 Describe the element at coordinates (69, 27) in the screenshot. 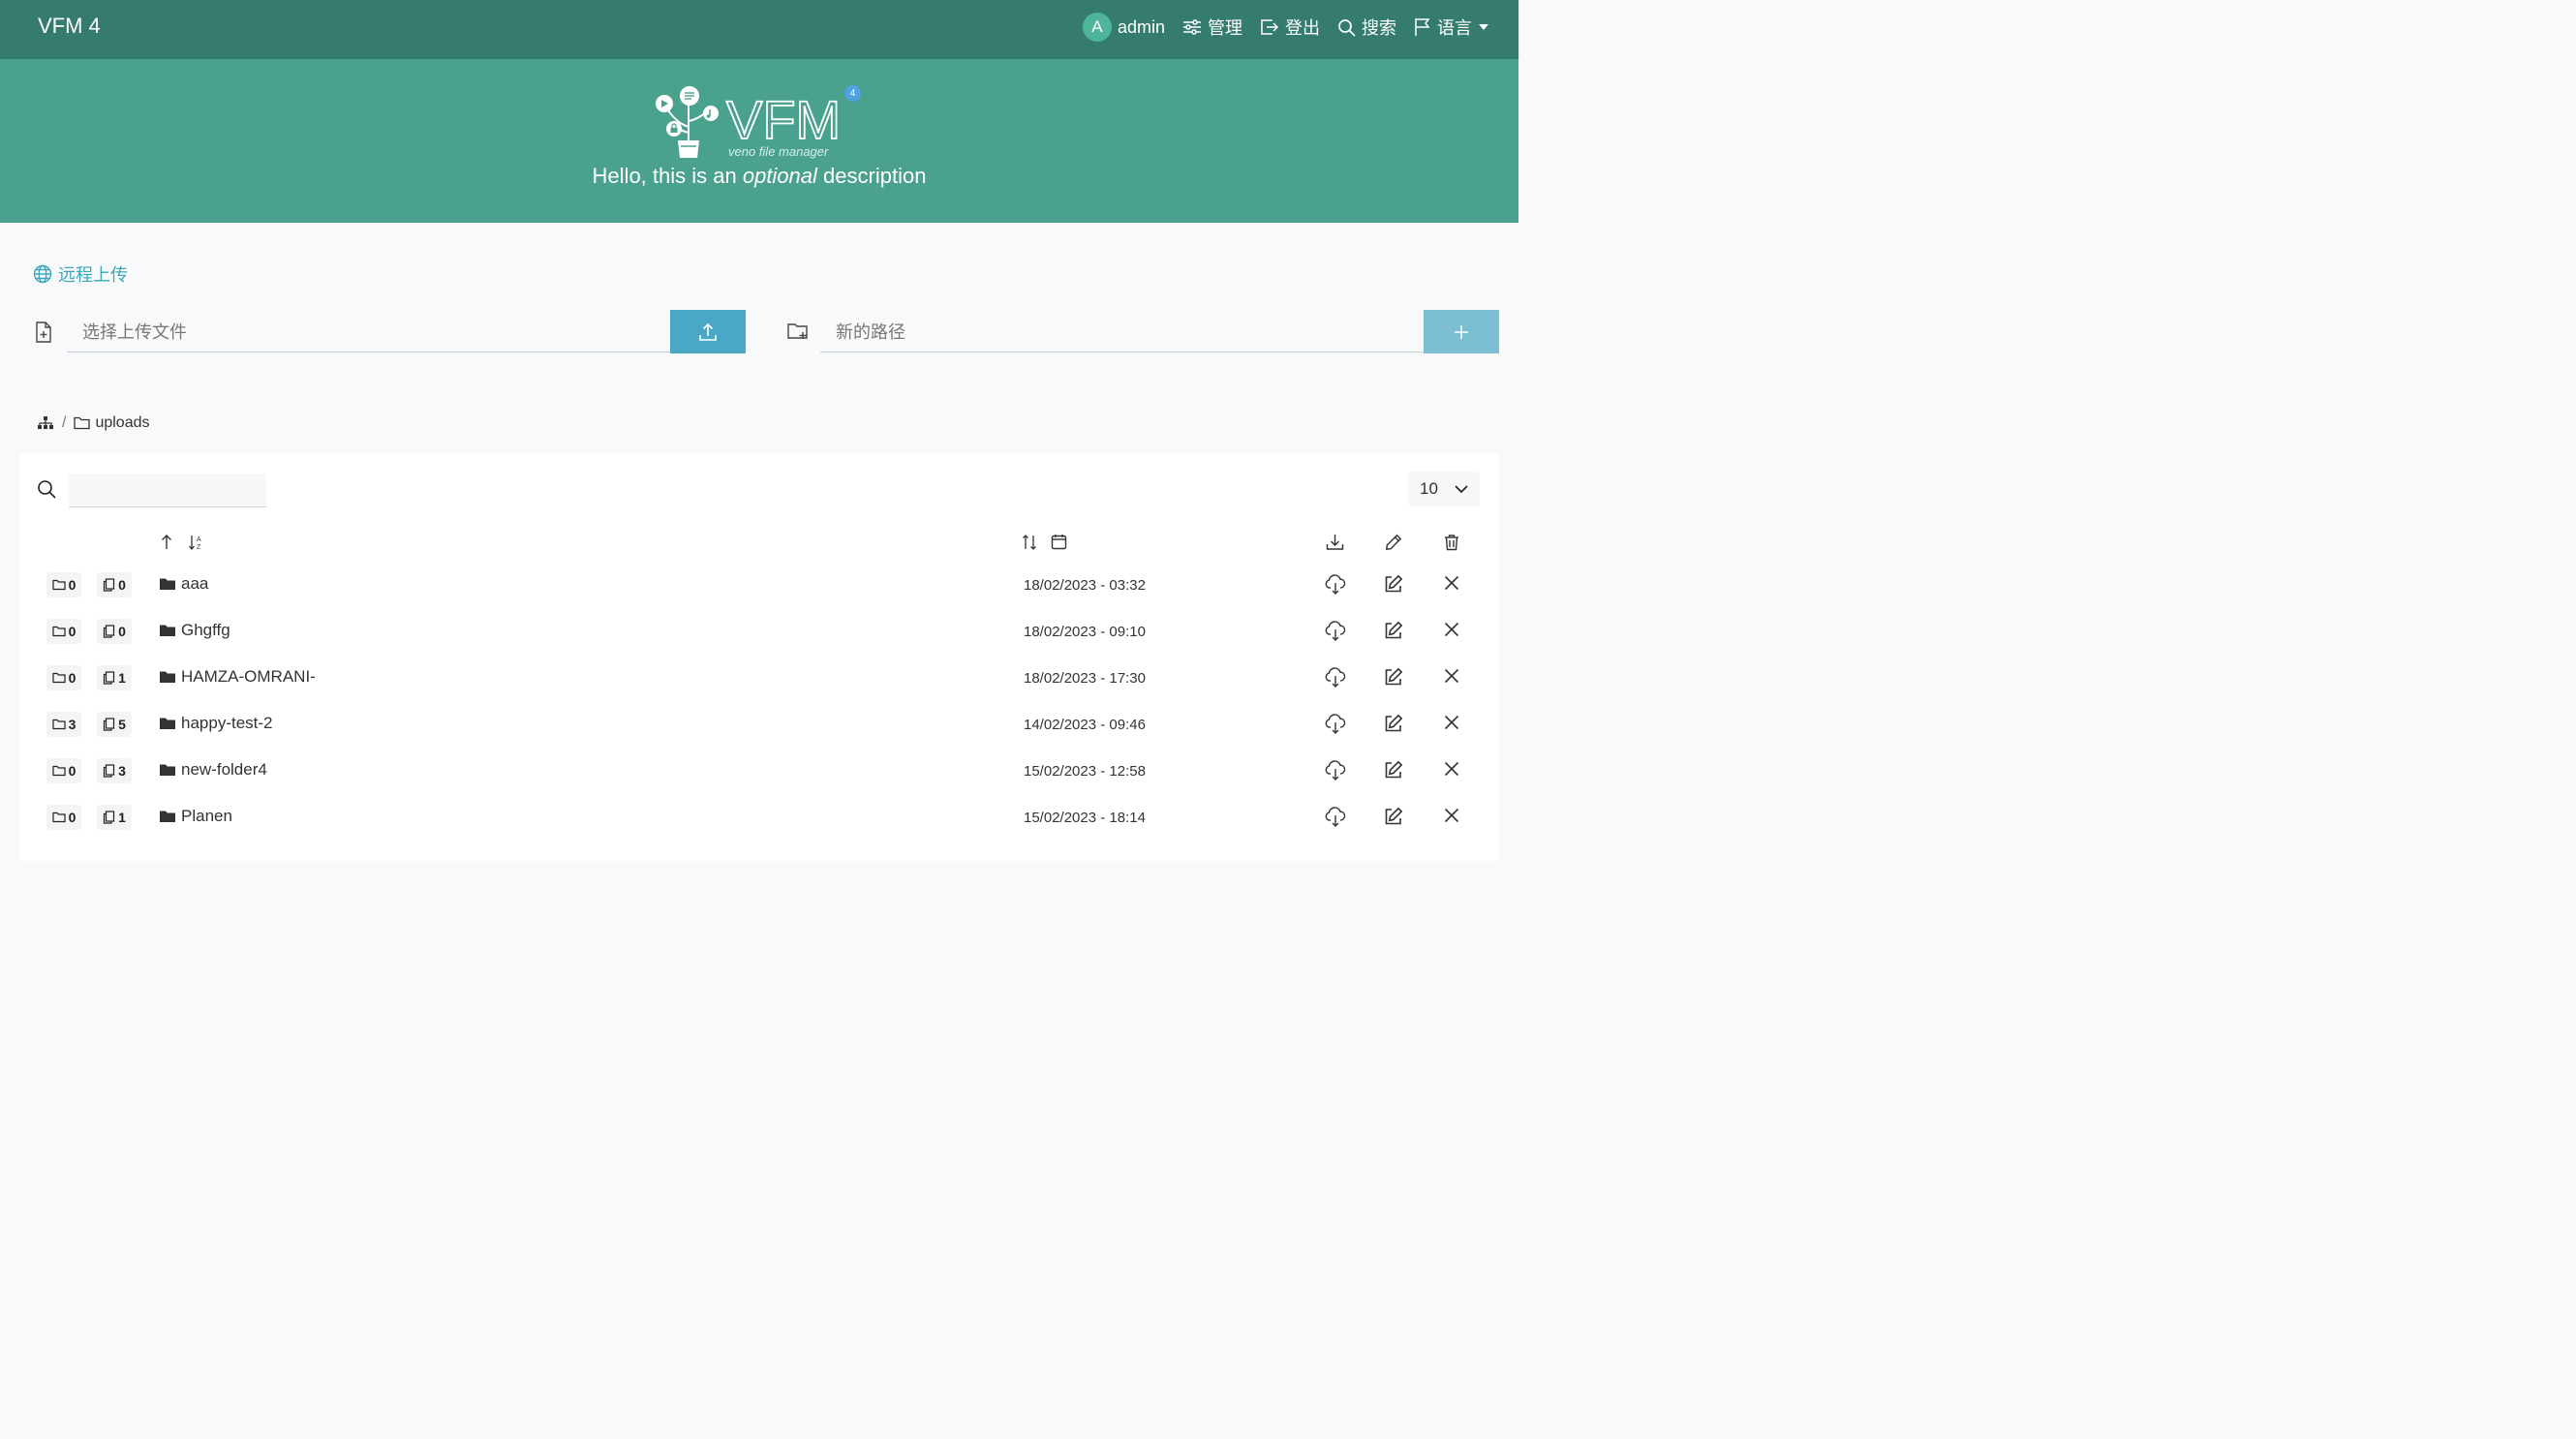

I see `brand-title: VFM 4` at that location.